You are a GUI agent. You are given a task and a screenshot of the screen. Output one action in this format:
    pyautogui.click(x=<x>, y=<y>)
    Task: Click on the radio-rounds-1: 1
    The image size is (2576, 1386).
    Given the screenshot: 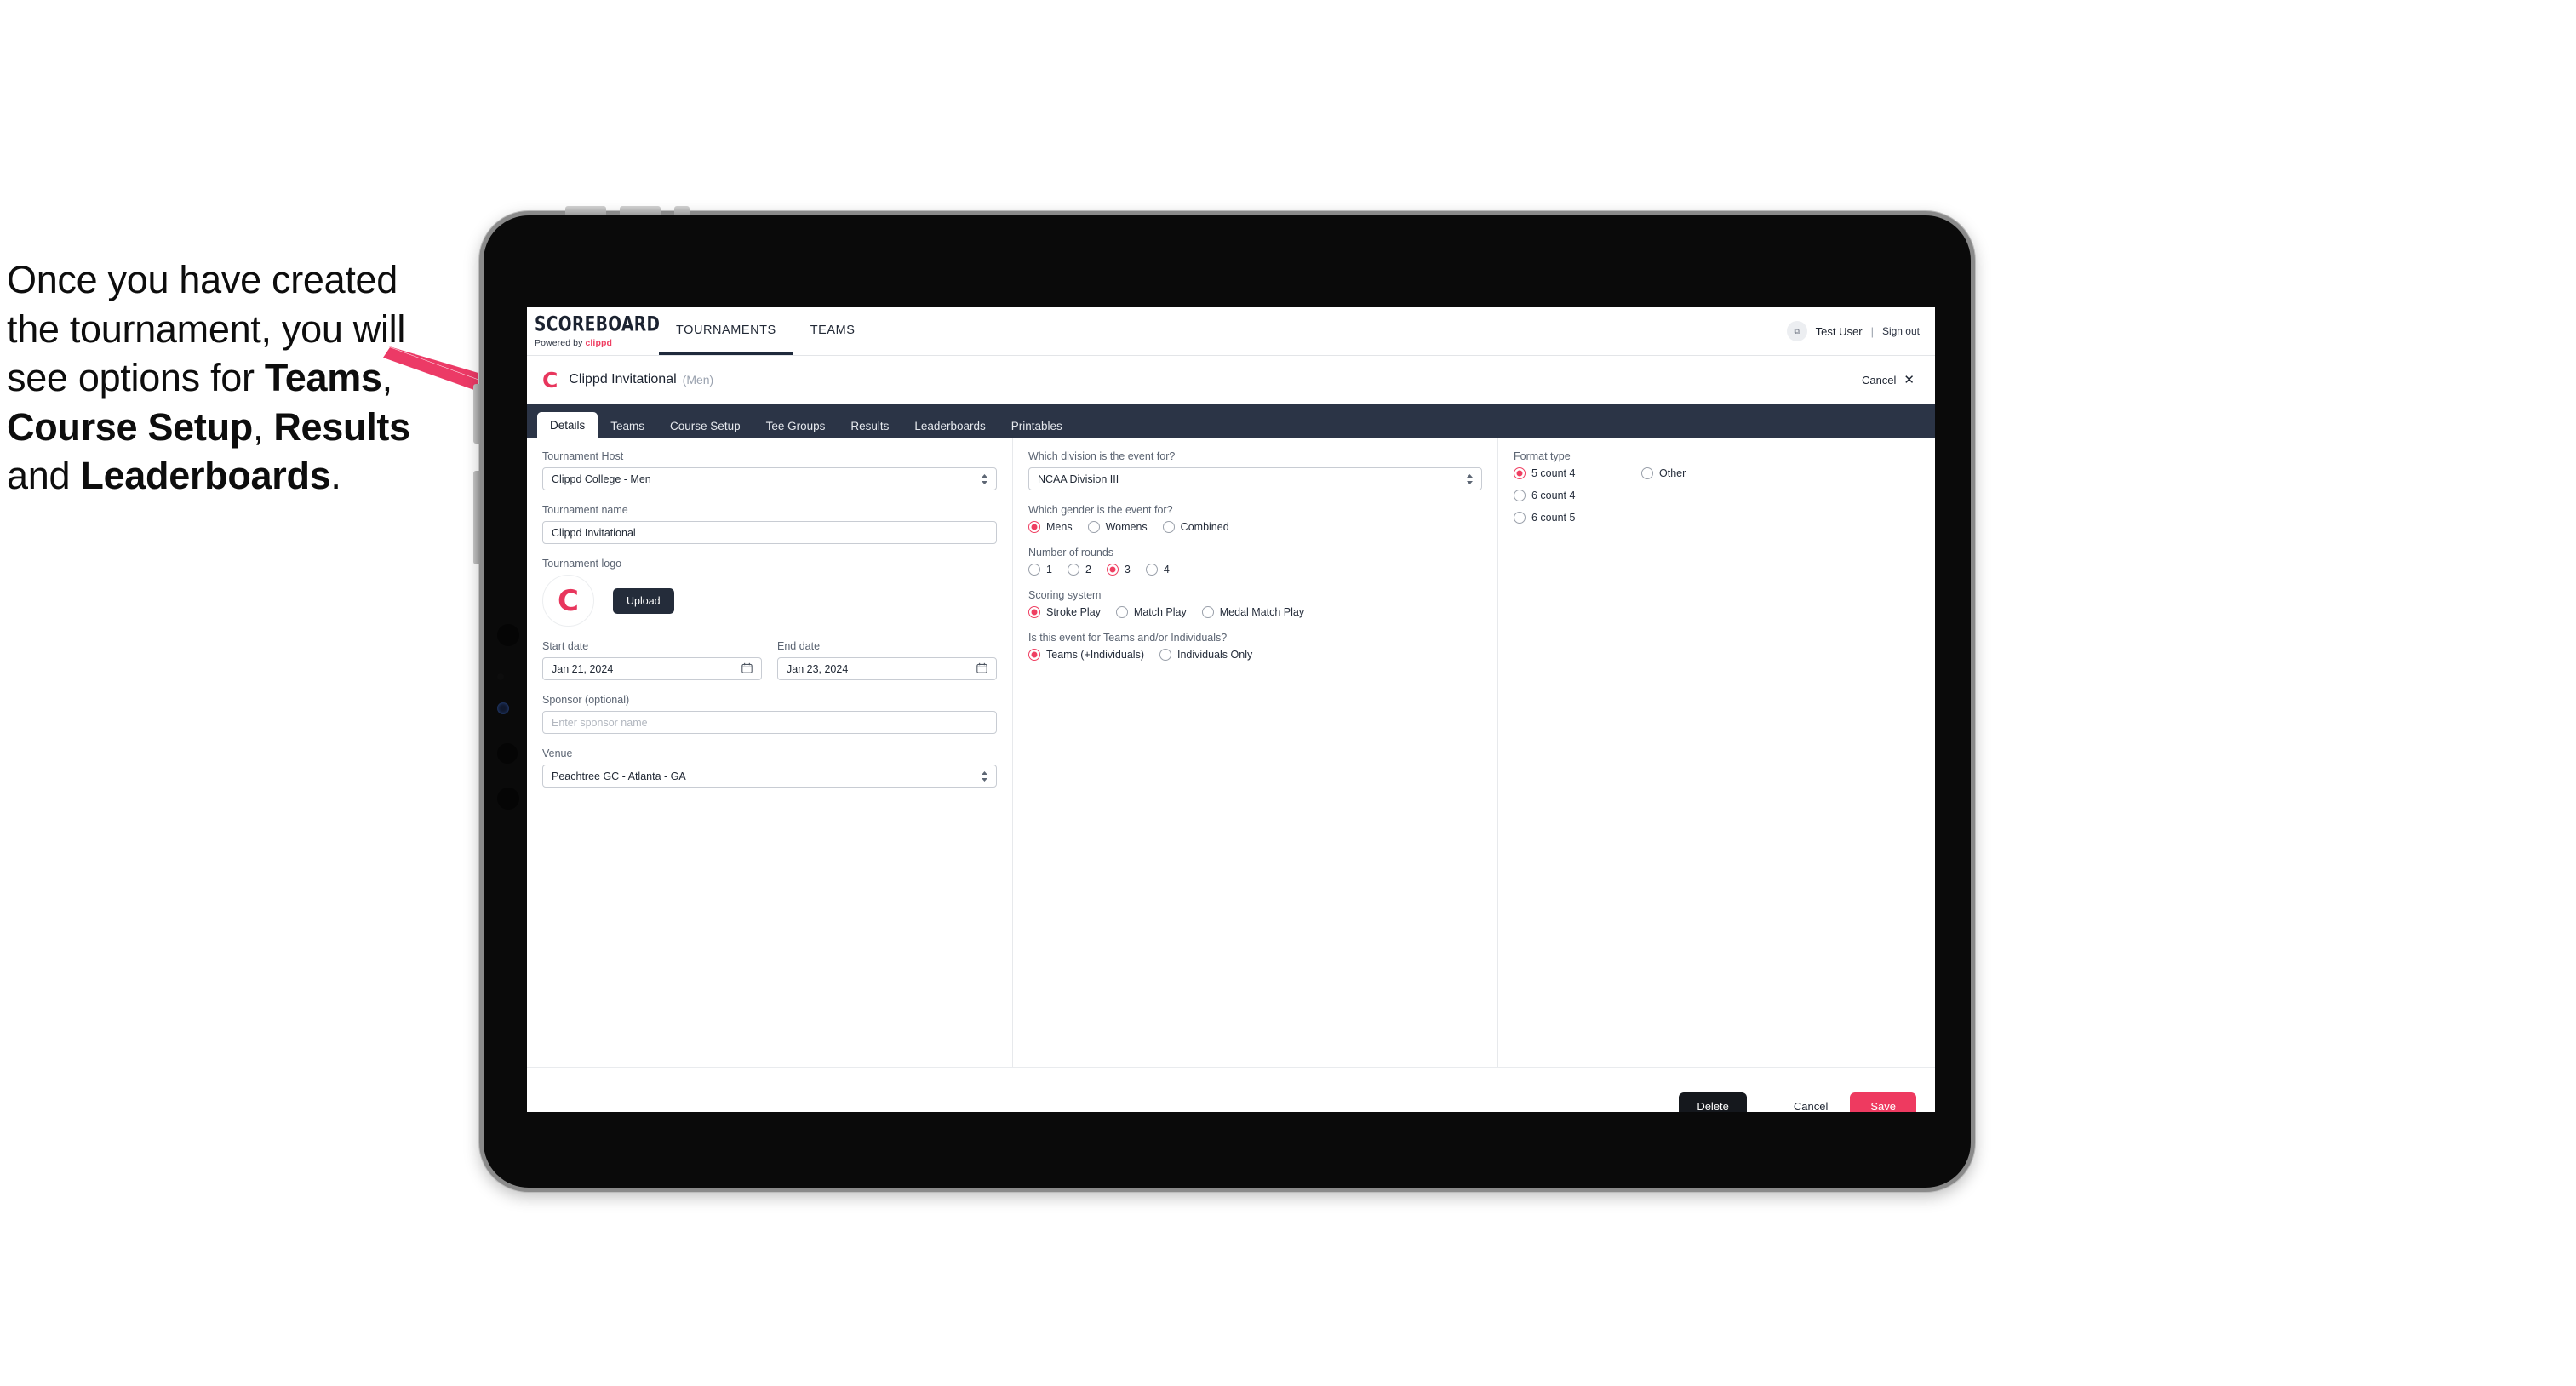 What is the action you would take?
    pyautogui.click(x=1040, y=570)
    